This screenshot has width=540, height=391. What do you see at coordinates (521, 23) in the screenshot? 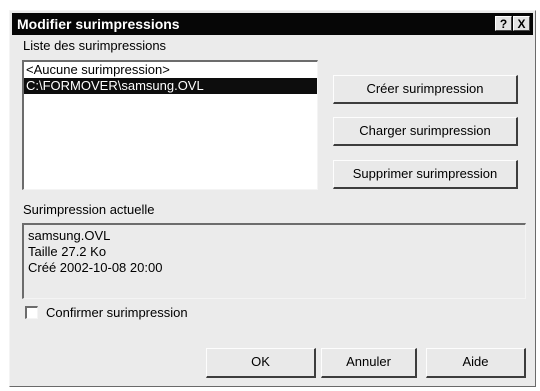
I see `close-icon: X` at bounding box center [521, 23].